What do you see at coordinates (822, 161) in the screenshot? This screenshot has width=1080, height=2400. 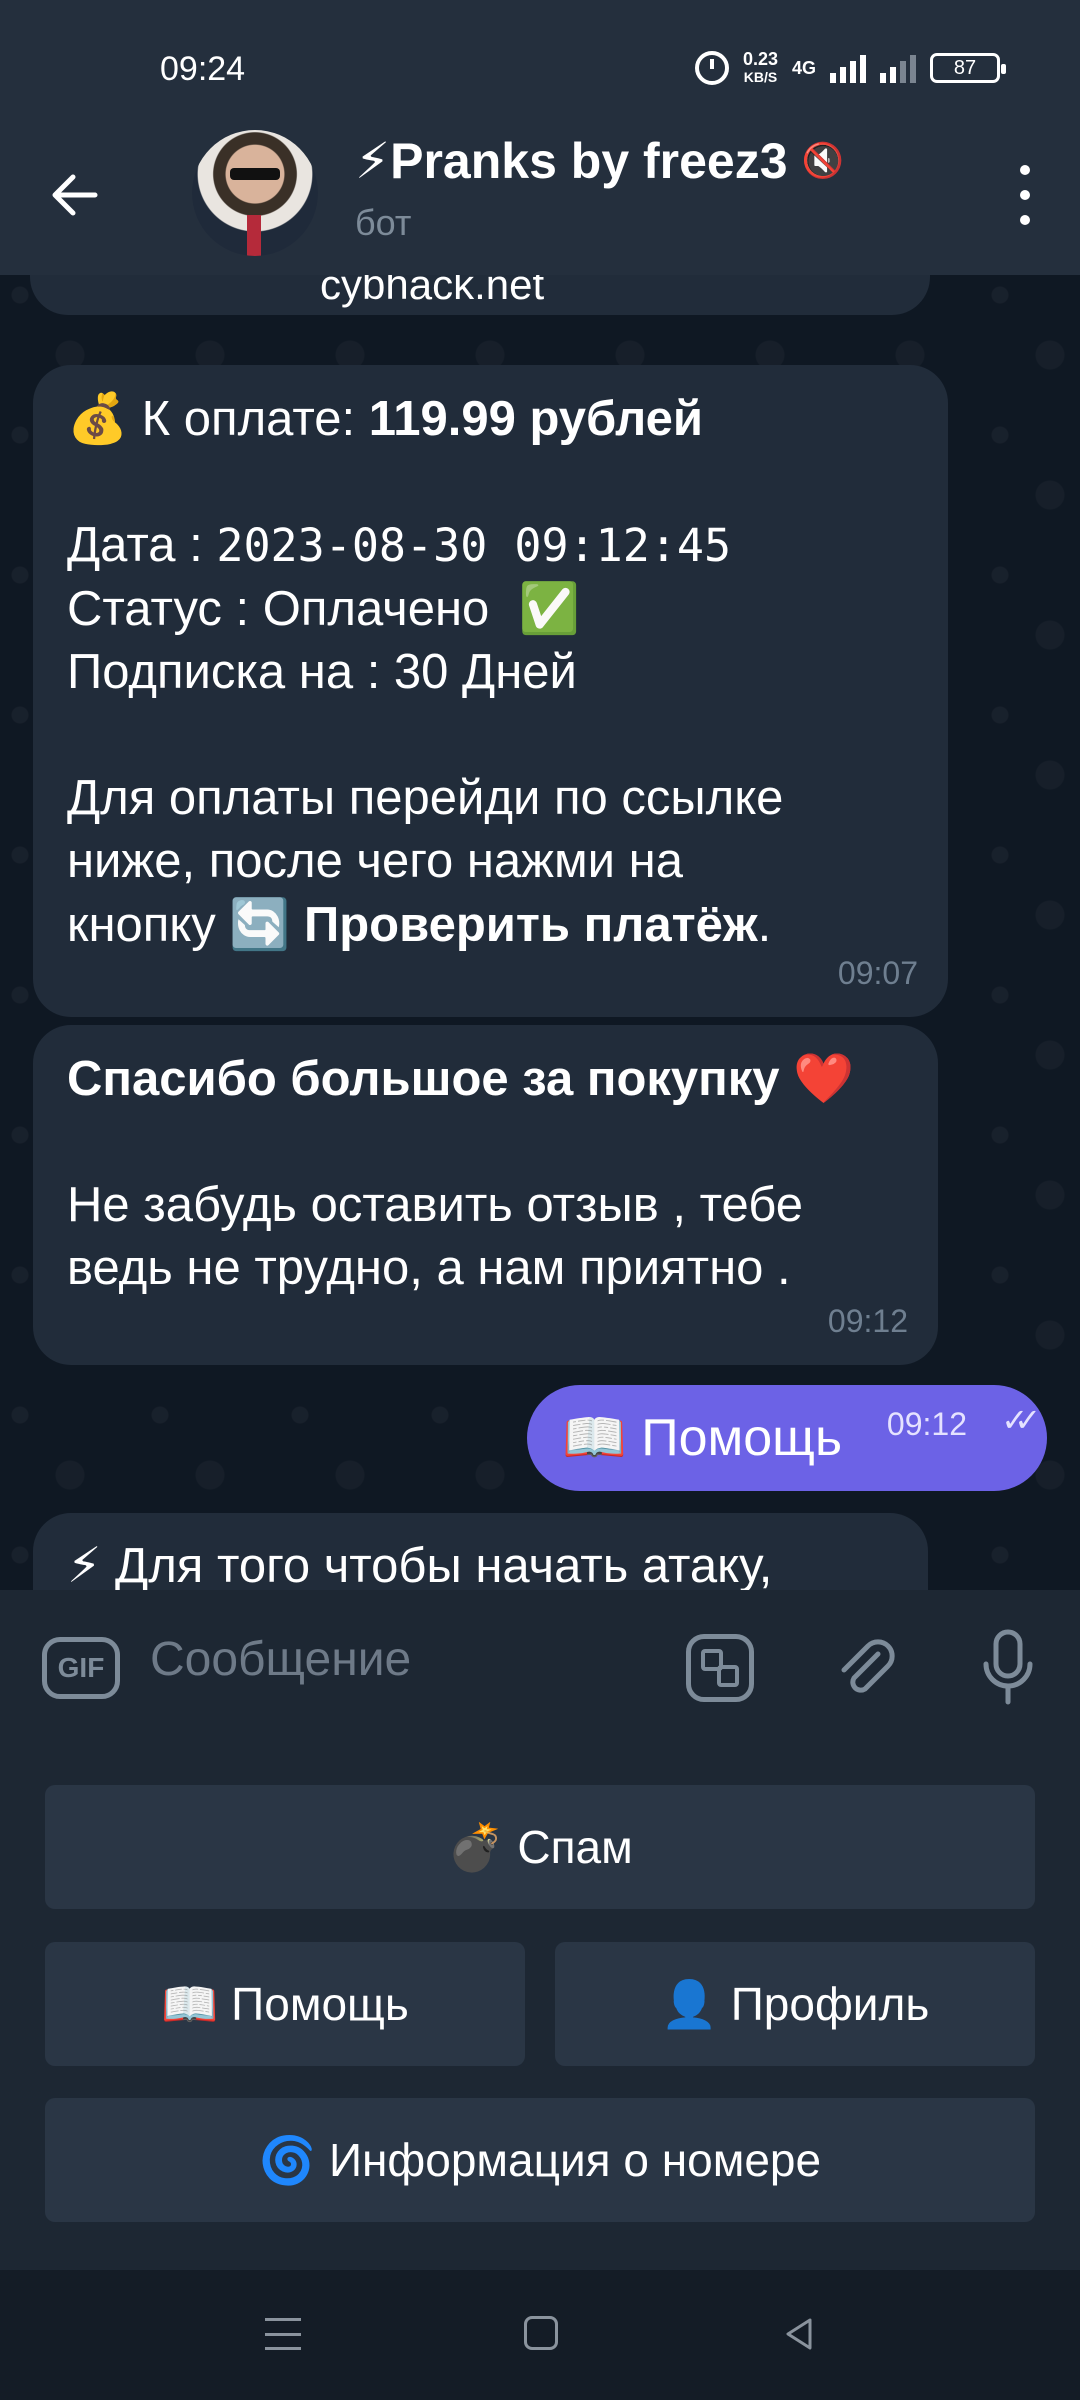 I see `mute-icon: 🔇` at bounding box center [822, 161].